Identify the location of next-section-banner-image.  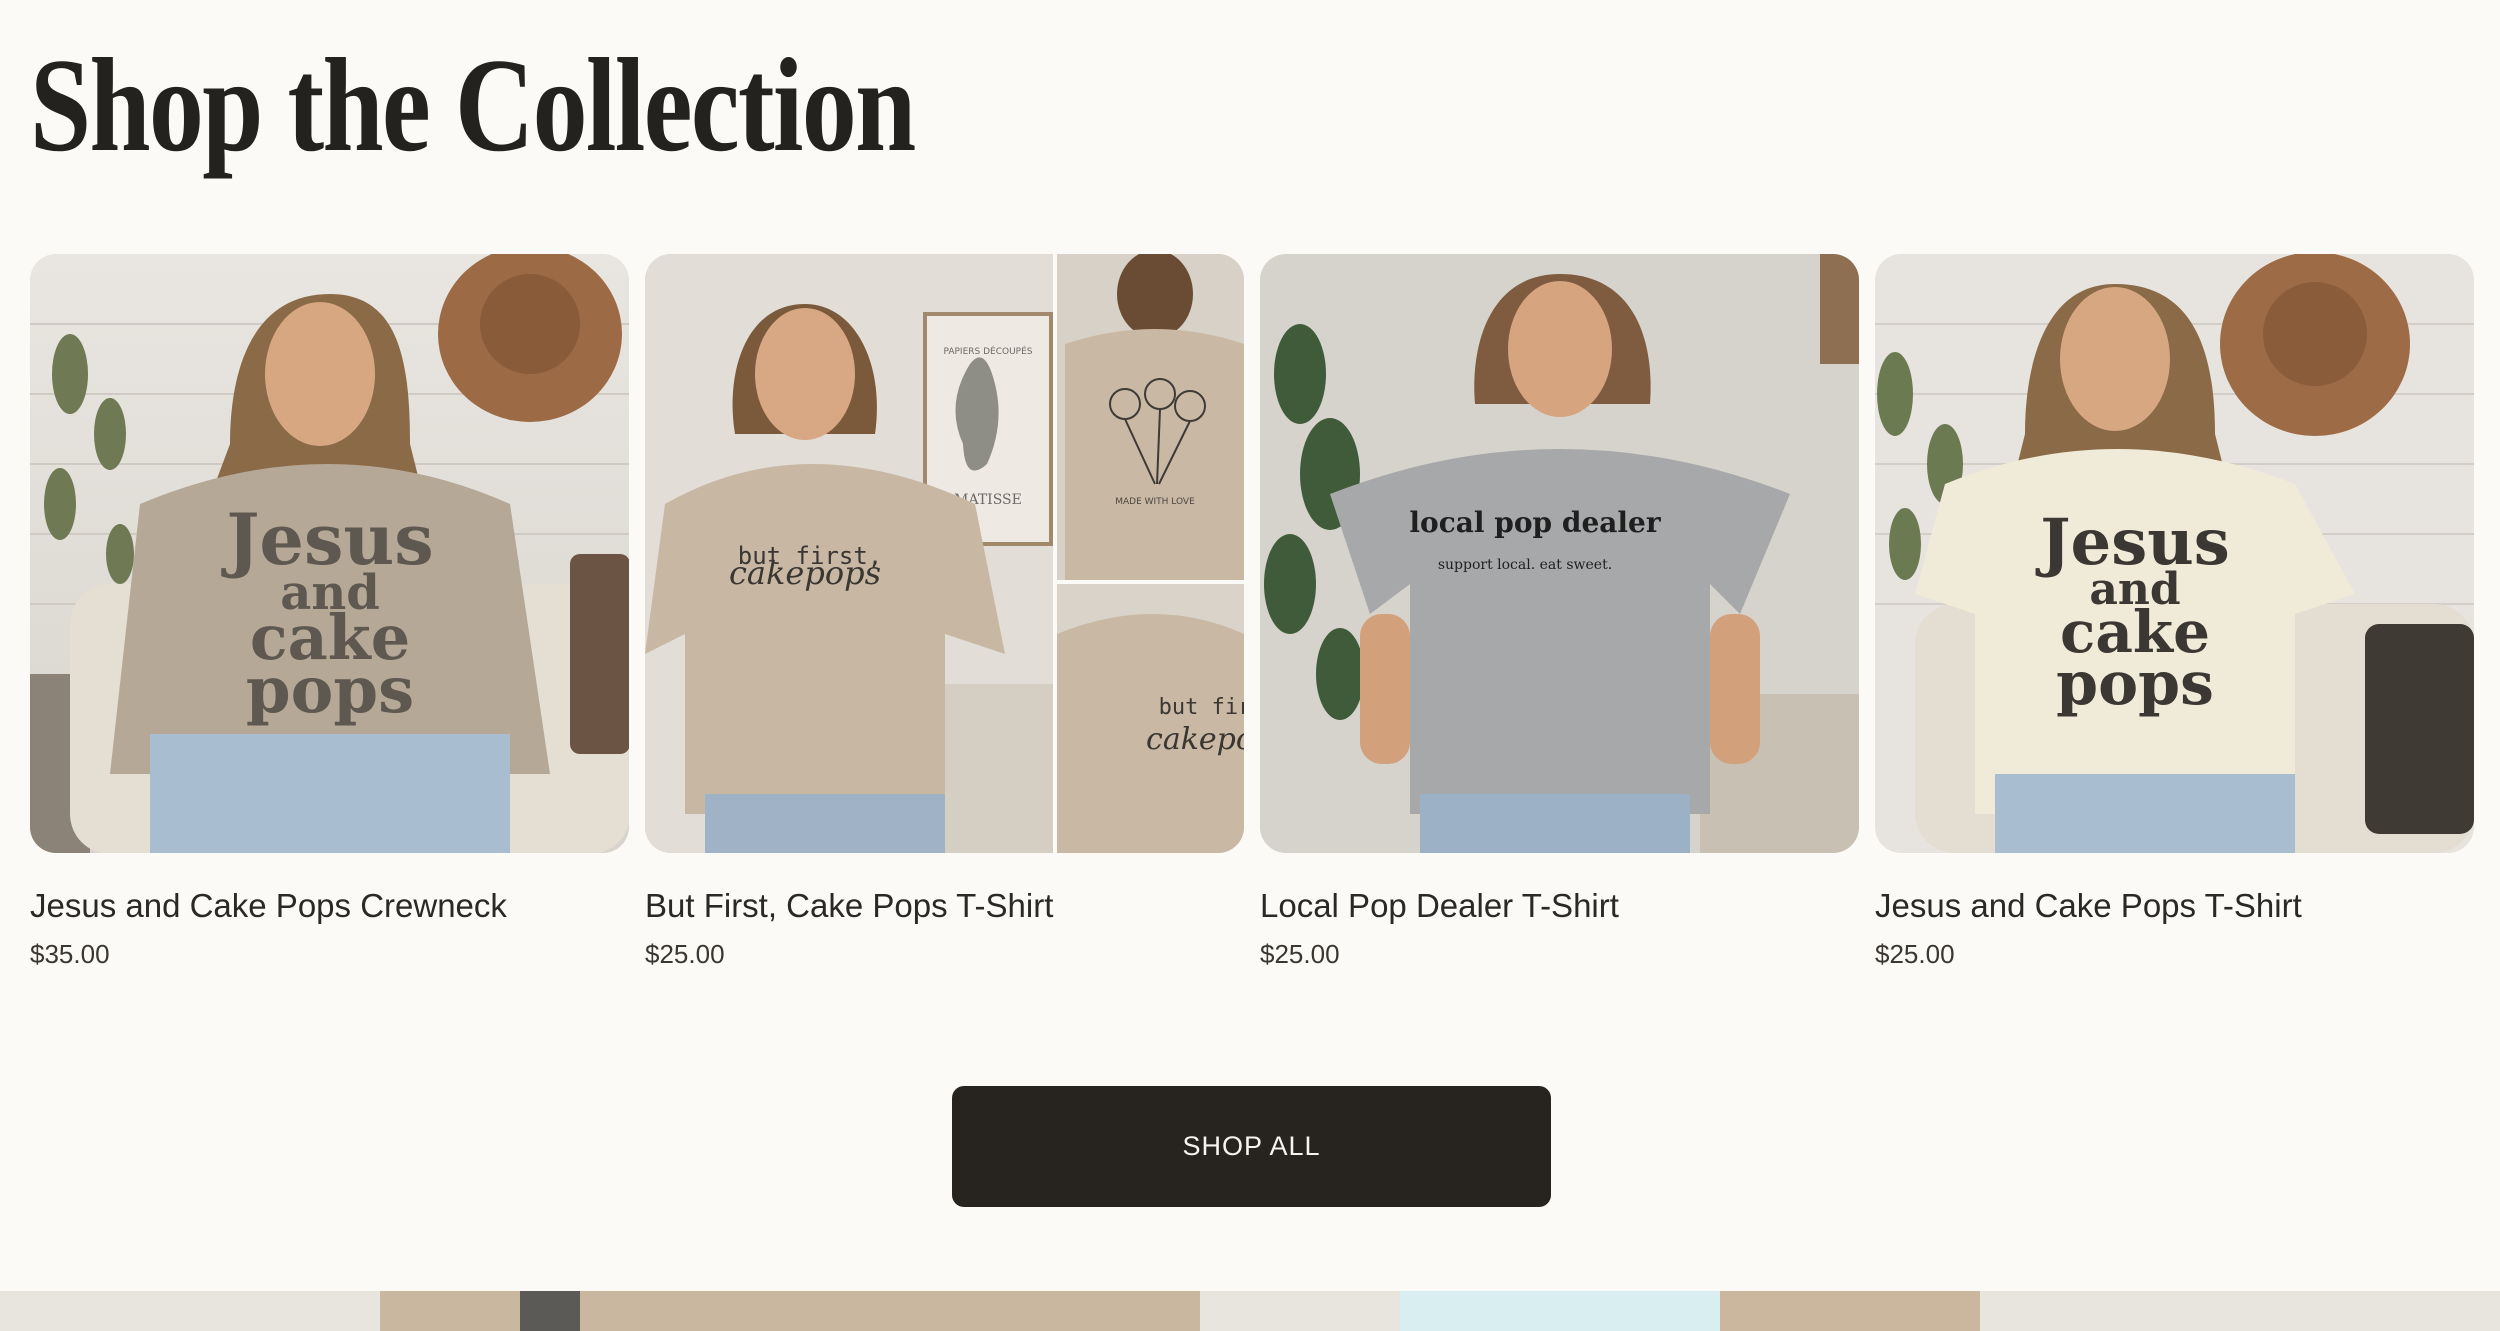
(1250, 1311).